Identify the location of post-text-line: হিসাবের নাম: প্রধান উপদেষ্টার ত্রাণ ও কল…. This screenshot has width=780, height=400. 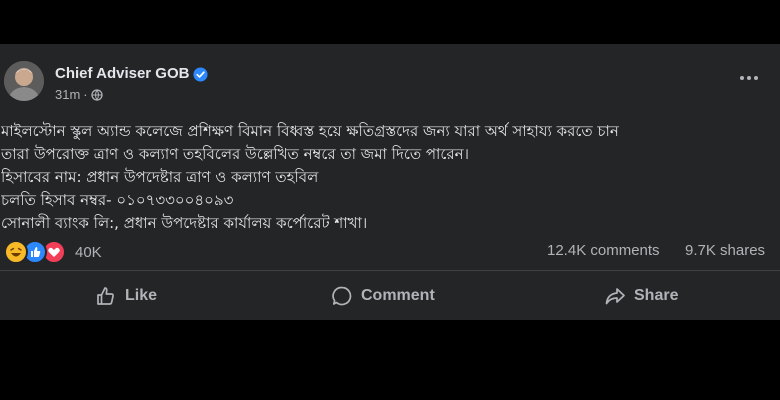
(160, 177).